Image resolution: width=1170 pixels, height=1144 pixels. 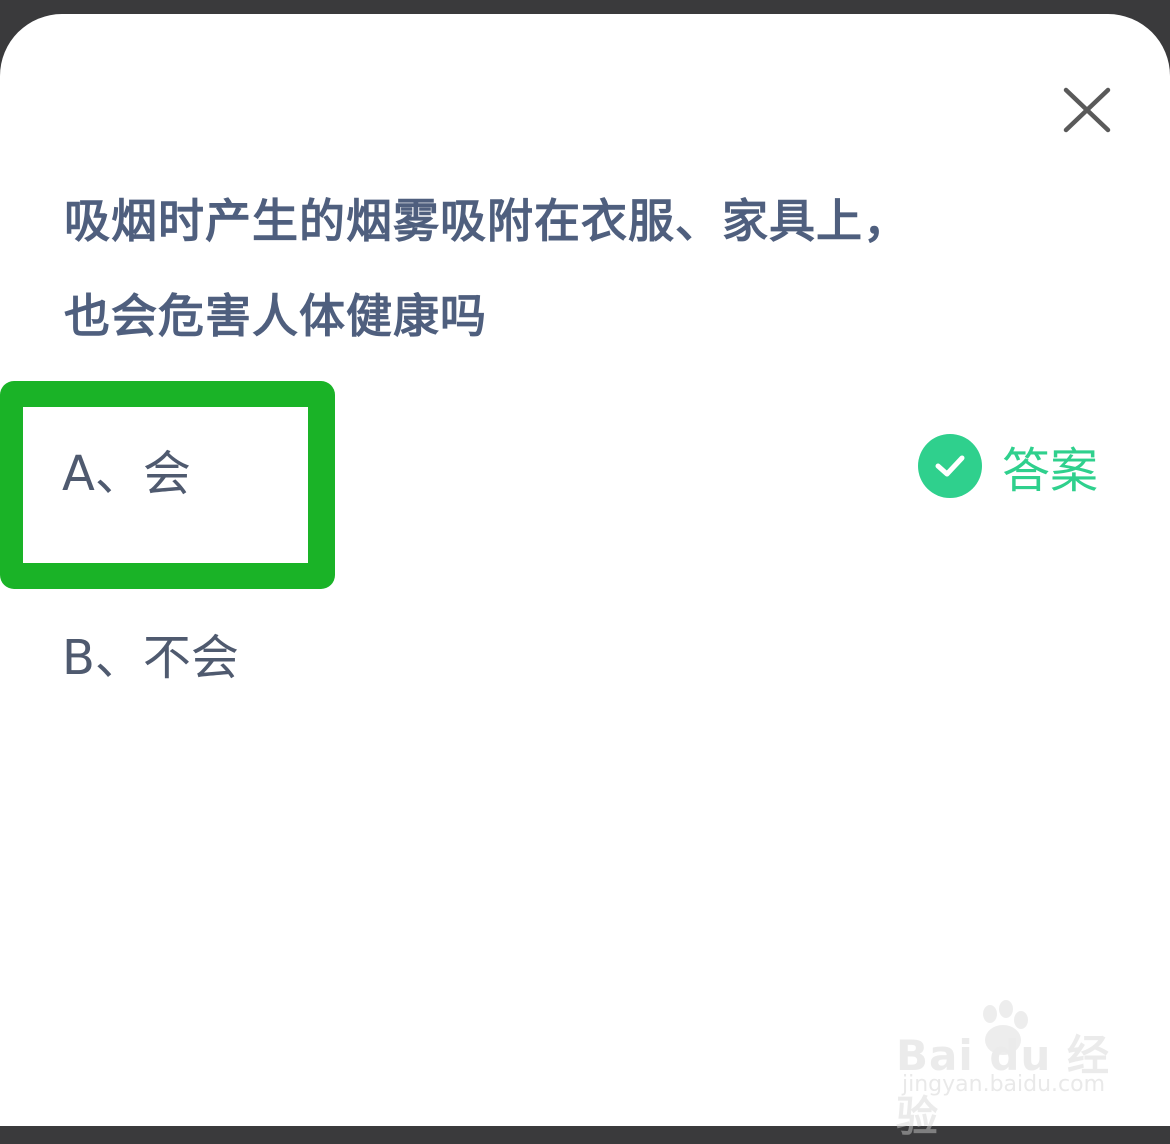 What do you see at coordinates (574, 269) in the screenshot?
I see `question-text: 吸烟时产生的烟雾吸附在衣服、家具上， 也会危害人体健康吗` at bounding box center [574, 269].